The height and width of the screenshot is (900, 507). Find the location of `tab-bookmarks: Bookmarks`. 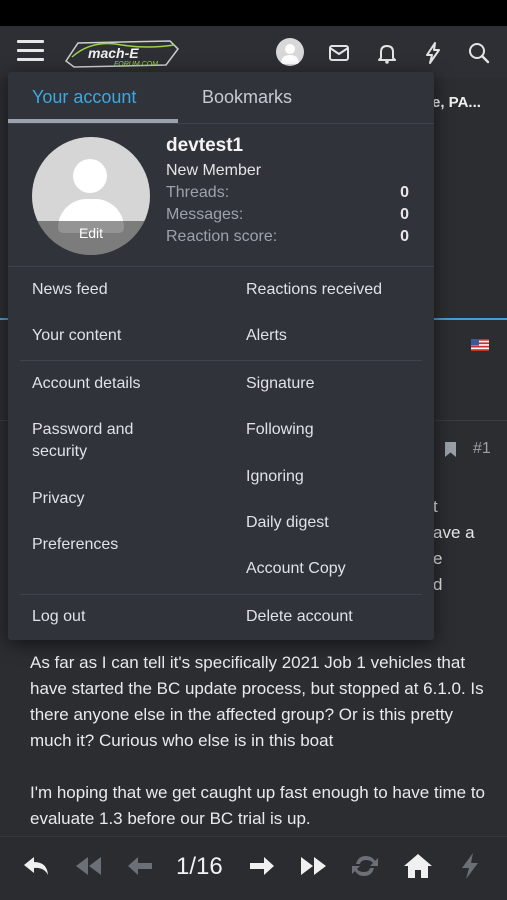

tab-bookmarks: Bookmarks is located at coordinates (247, 97).